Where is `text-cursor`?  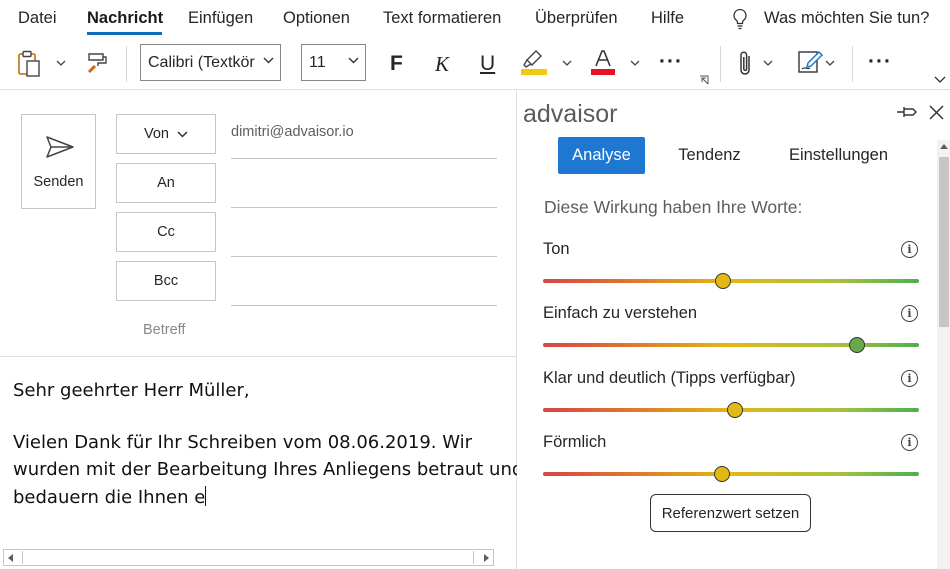
text-cursor is located at coordinates (206, 496).